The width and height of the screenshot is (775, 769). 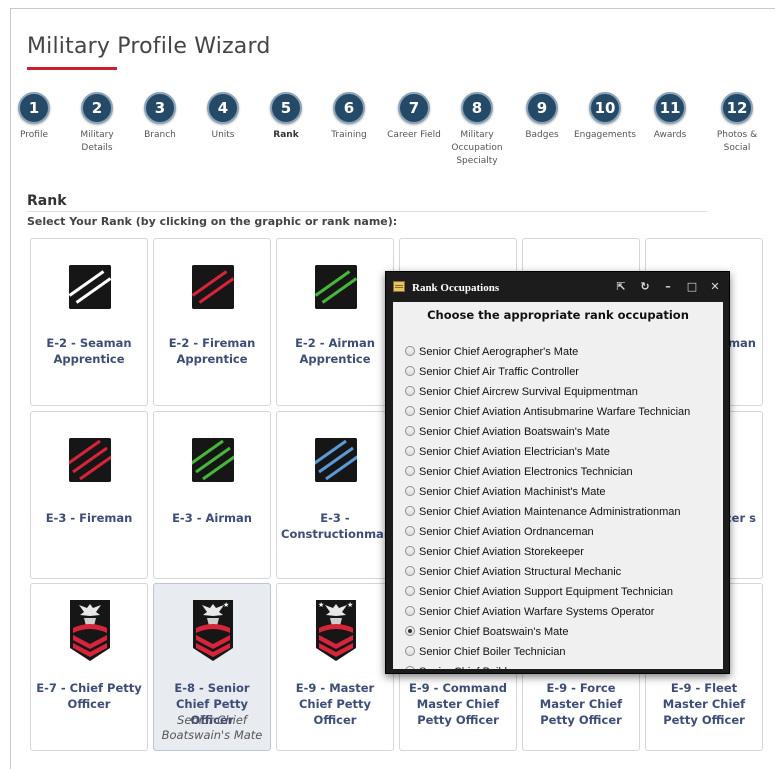 I want to click on rank-name: E-3 - Airman, so click(x=212, y=518).